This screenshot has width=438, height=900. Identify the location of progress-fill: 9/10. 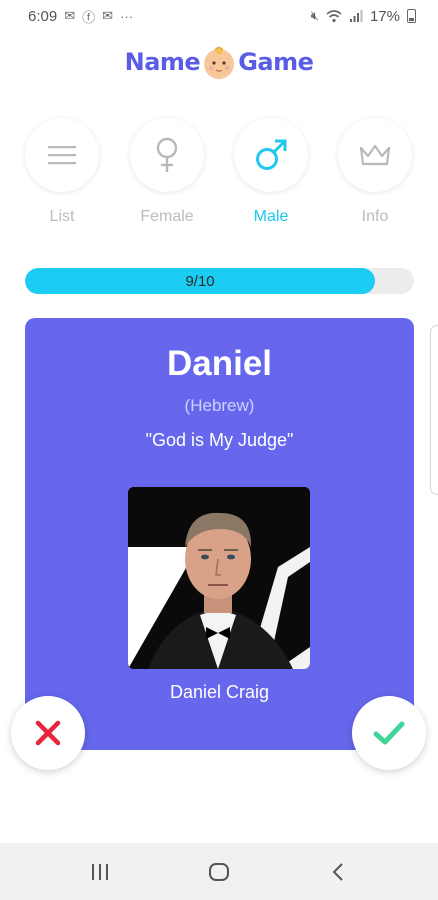
(200, 281).